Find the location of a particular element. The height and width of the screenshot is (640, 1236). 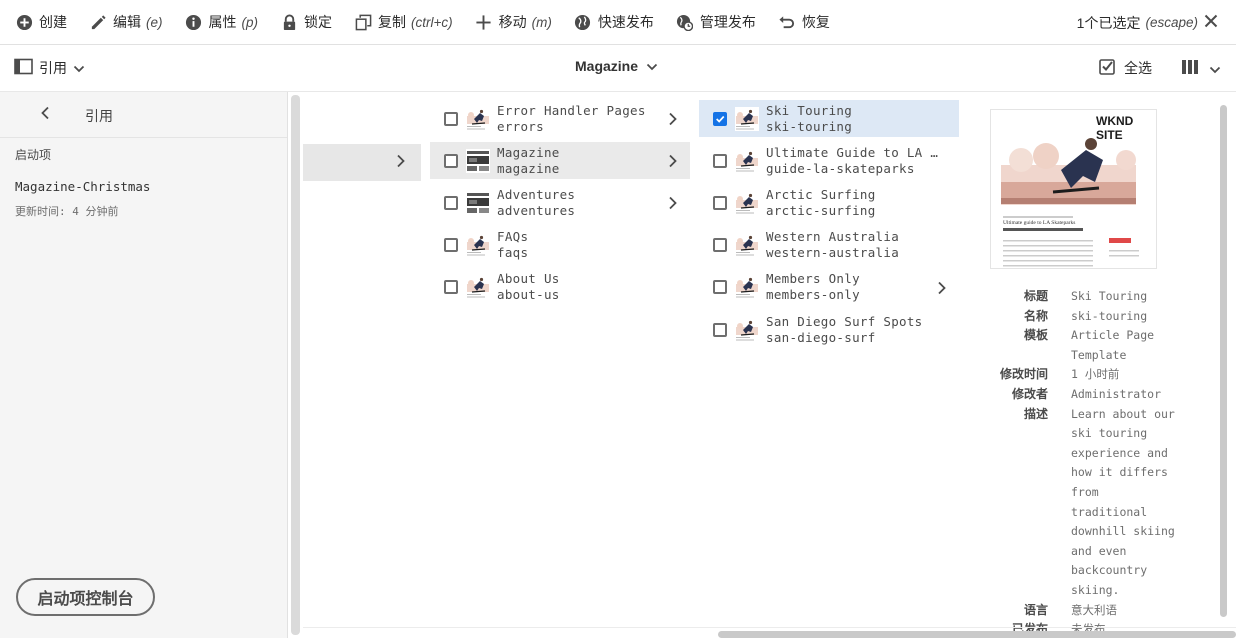

restore-button: 恢复 is located at coordinates (804, 22).